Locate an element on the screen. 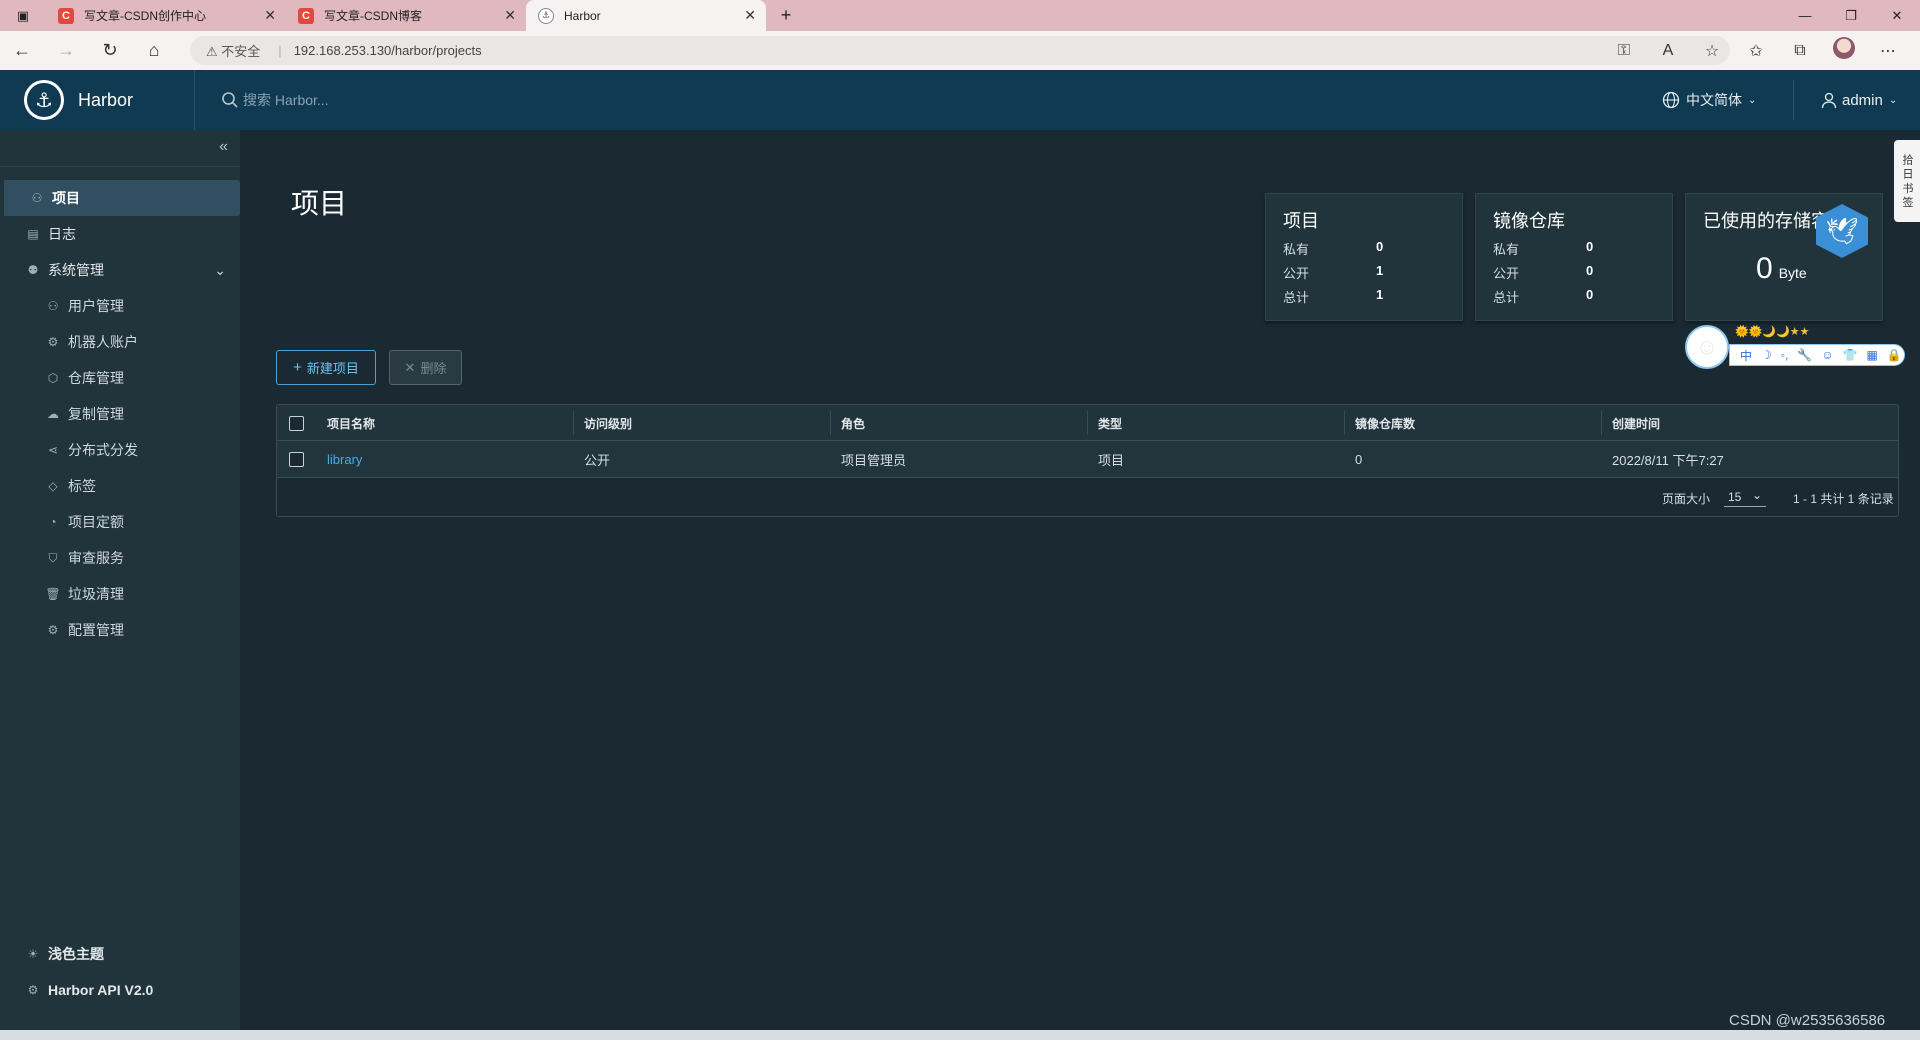 Image resolution: width=1920 pixels, height=1040 pixels. harbor-logo-icon: ⚓ is located at coordinates (44, 100).